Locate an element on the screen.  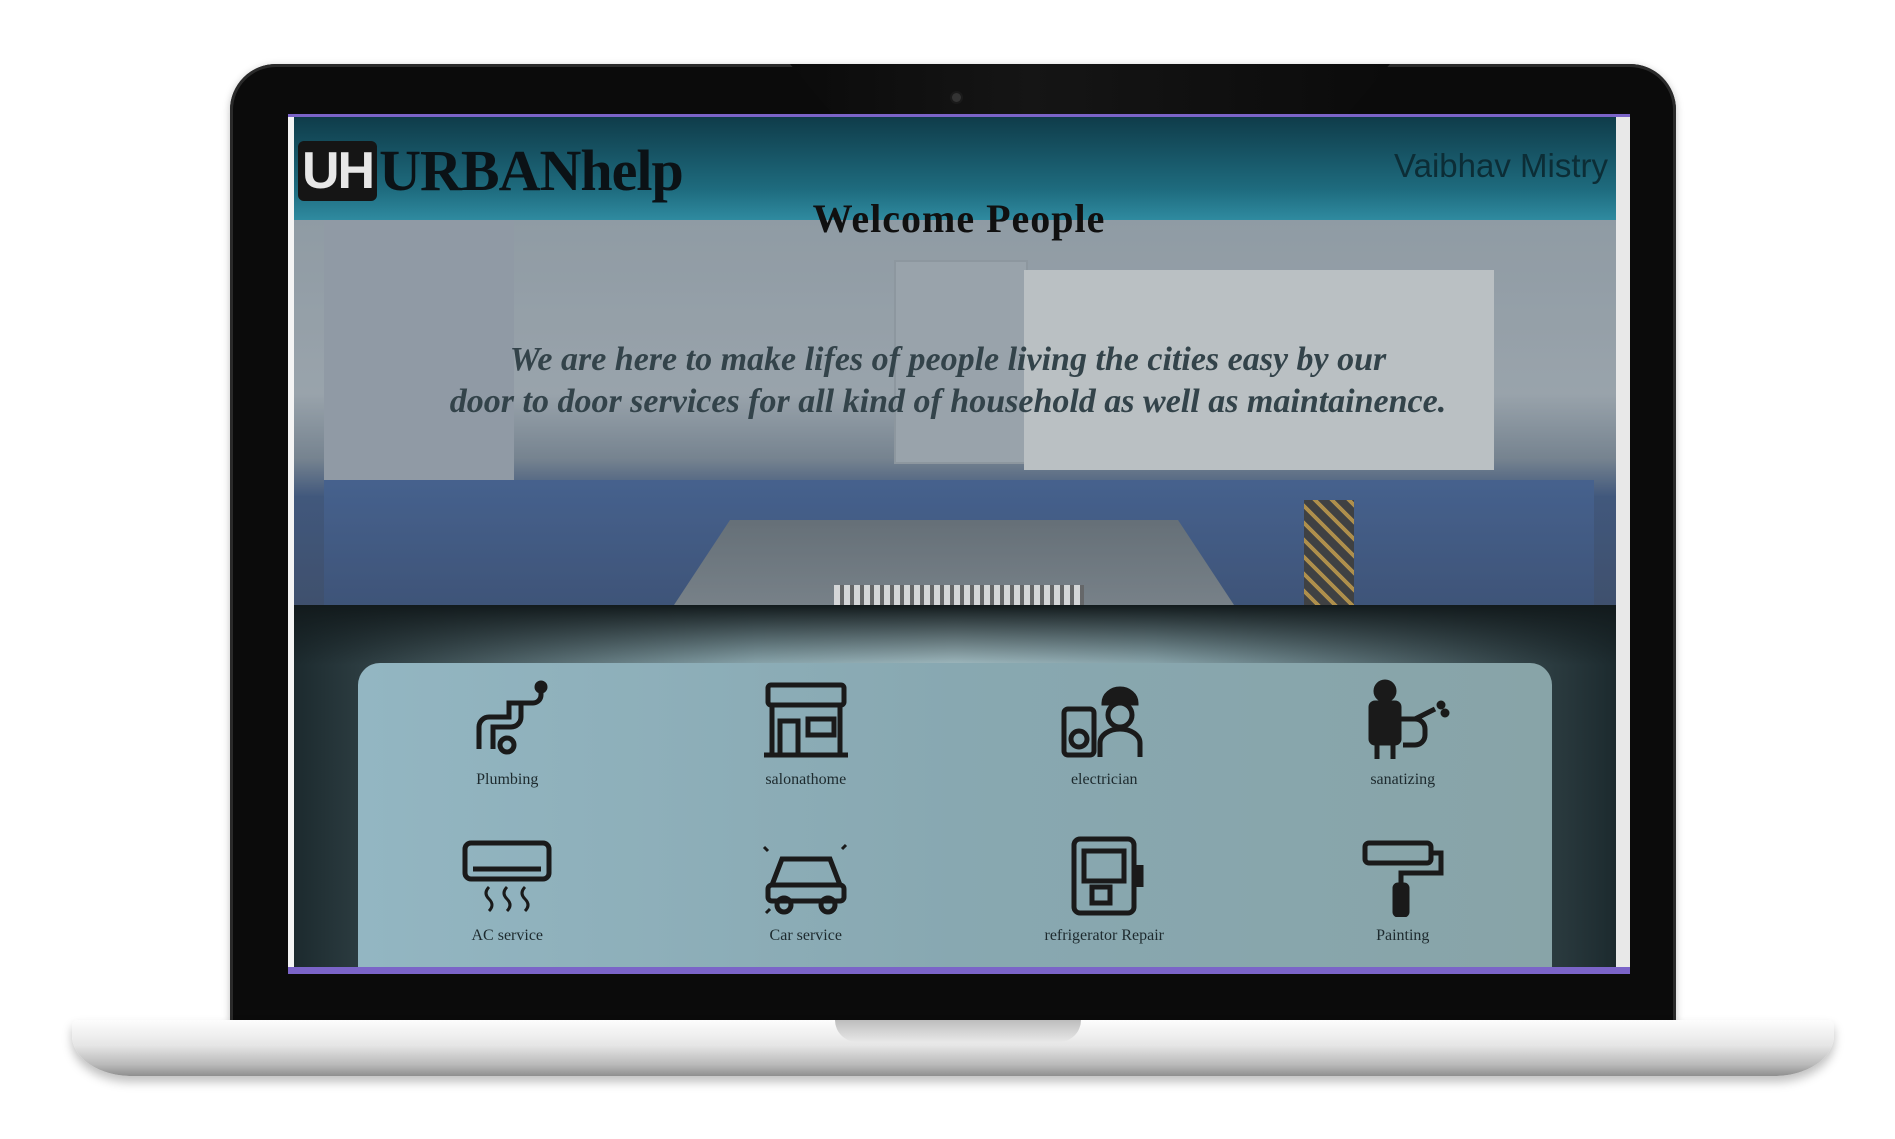
service-sanitizing: sanatizing is located at coordinates (1403, 741).